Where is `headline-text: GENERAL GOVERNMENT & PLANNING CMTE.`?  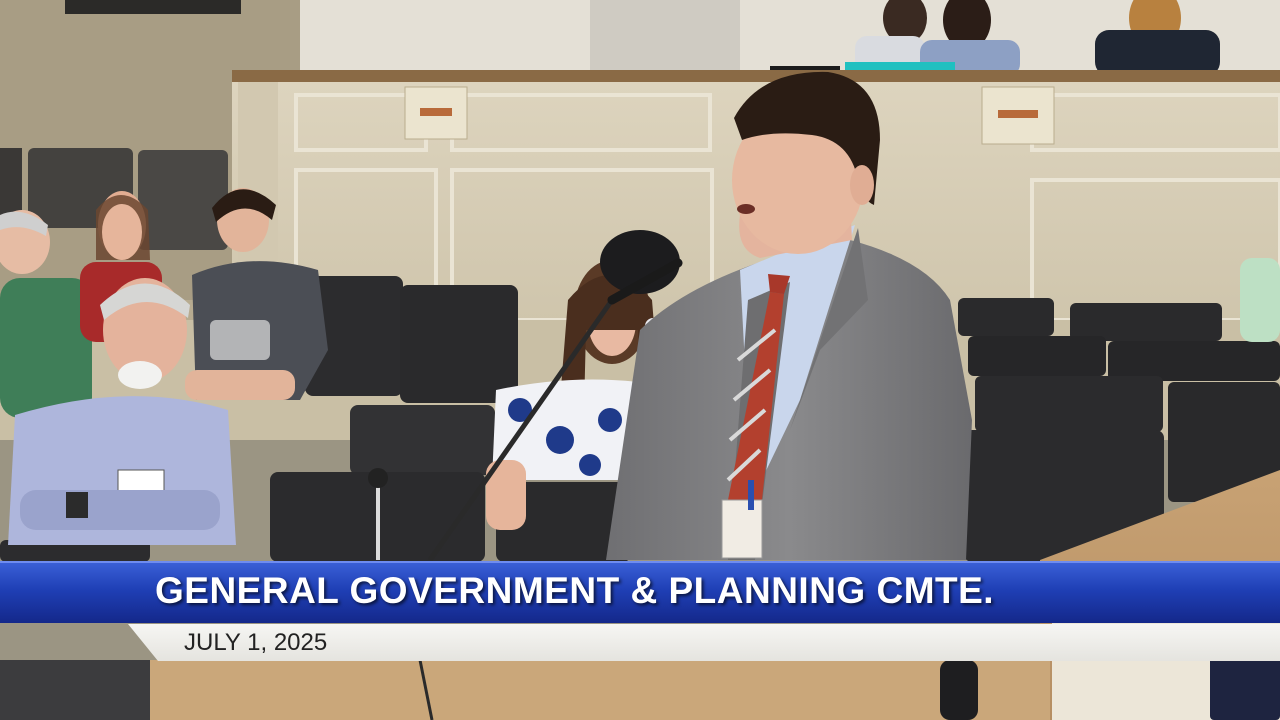 headline-text: GENERAL GOVERNMENT & PLANNING CMTE. is located at coordinates (575, 590).